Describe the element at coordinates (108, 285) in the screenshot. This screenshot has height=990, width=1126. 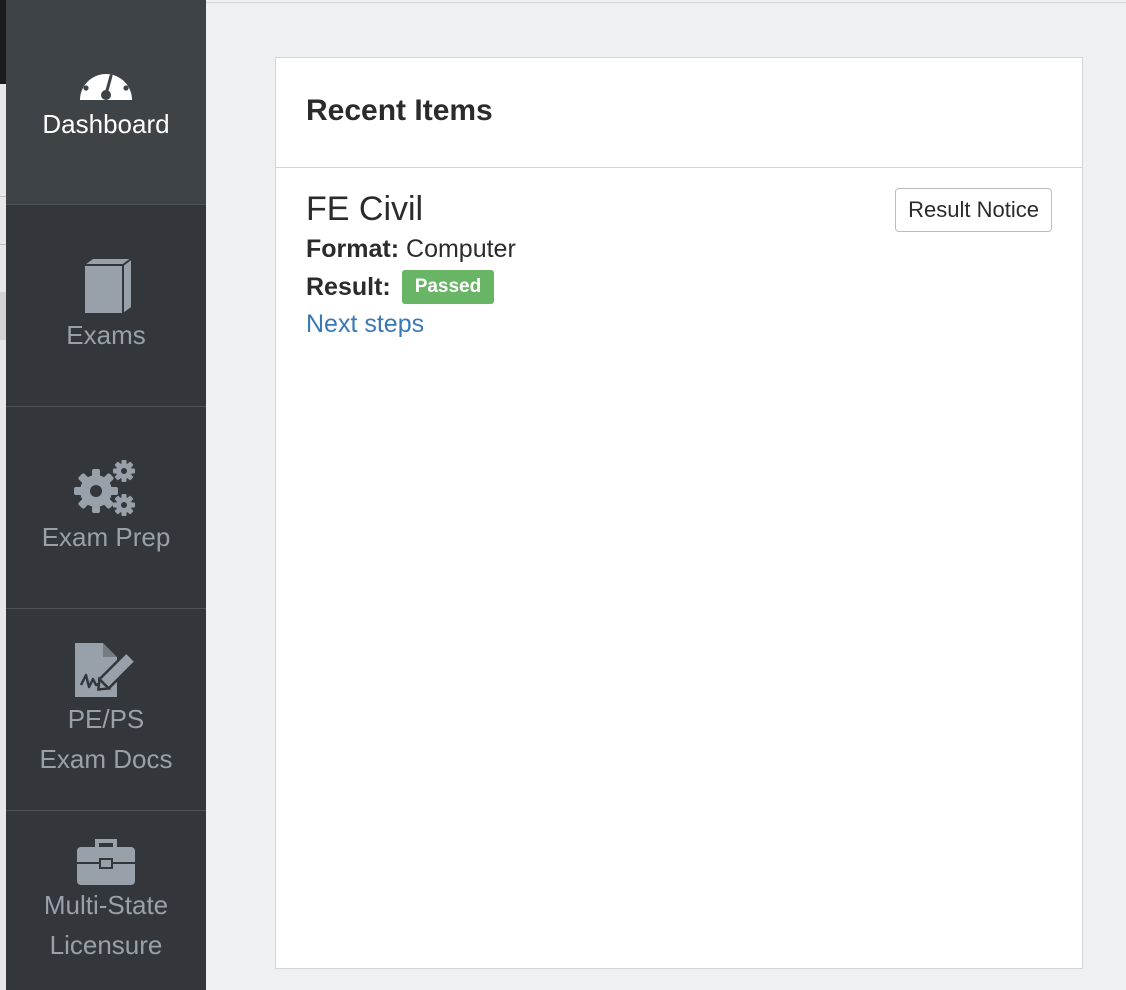
I see `book-icon` at that location.